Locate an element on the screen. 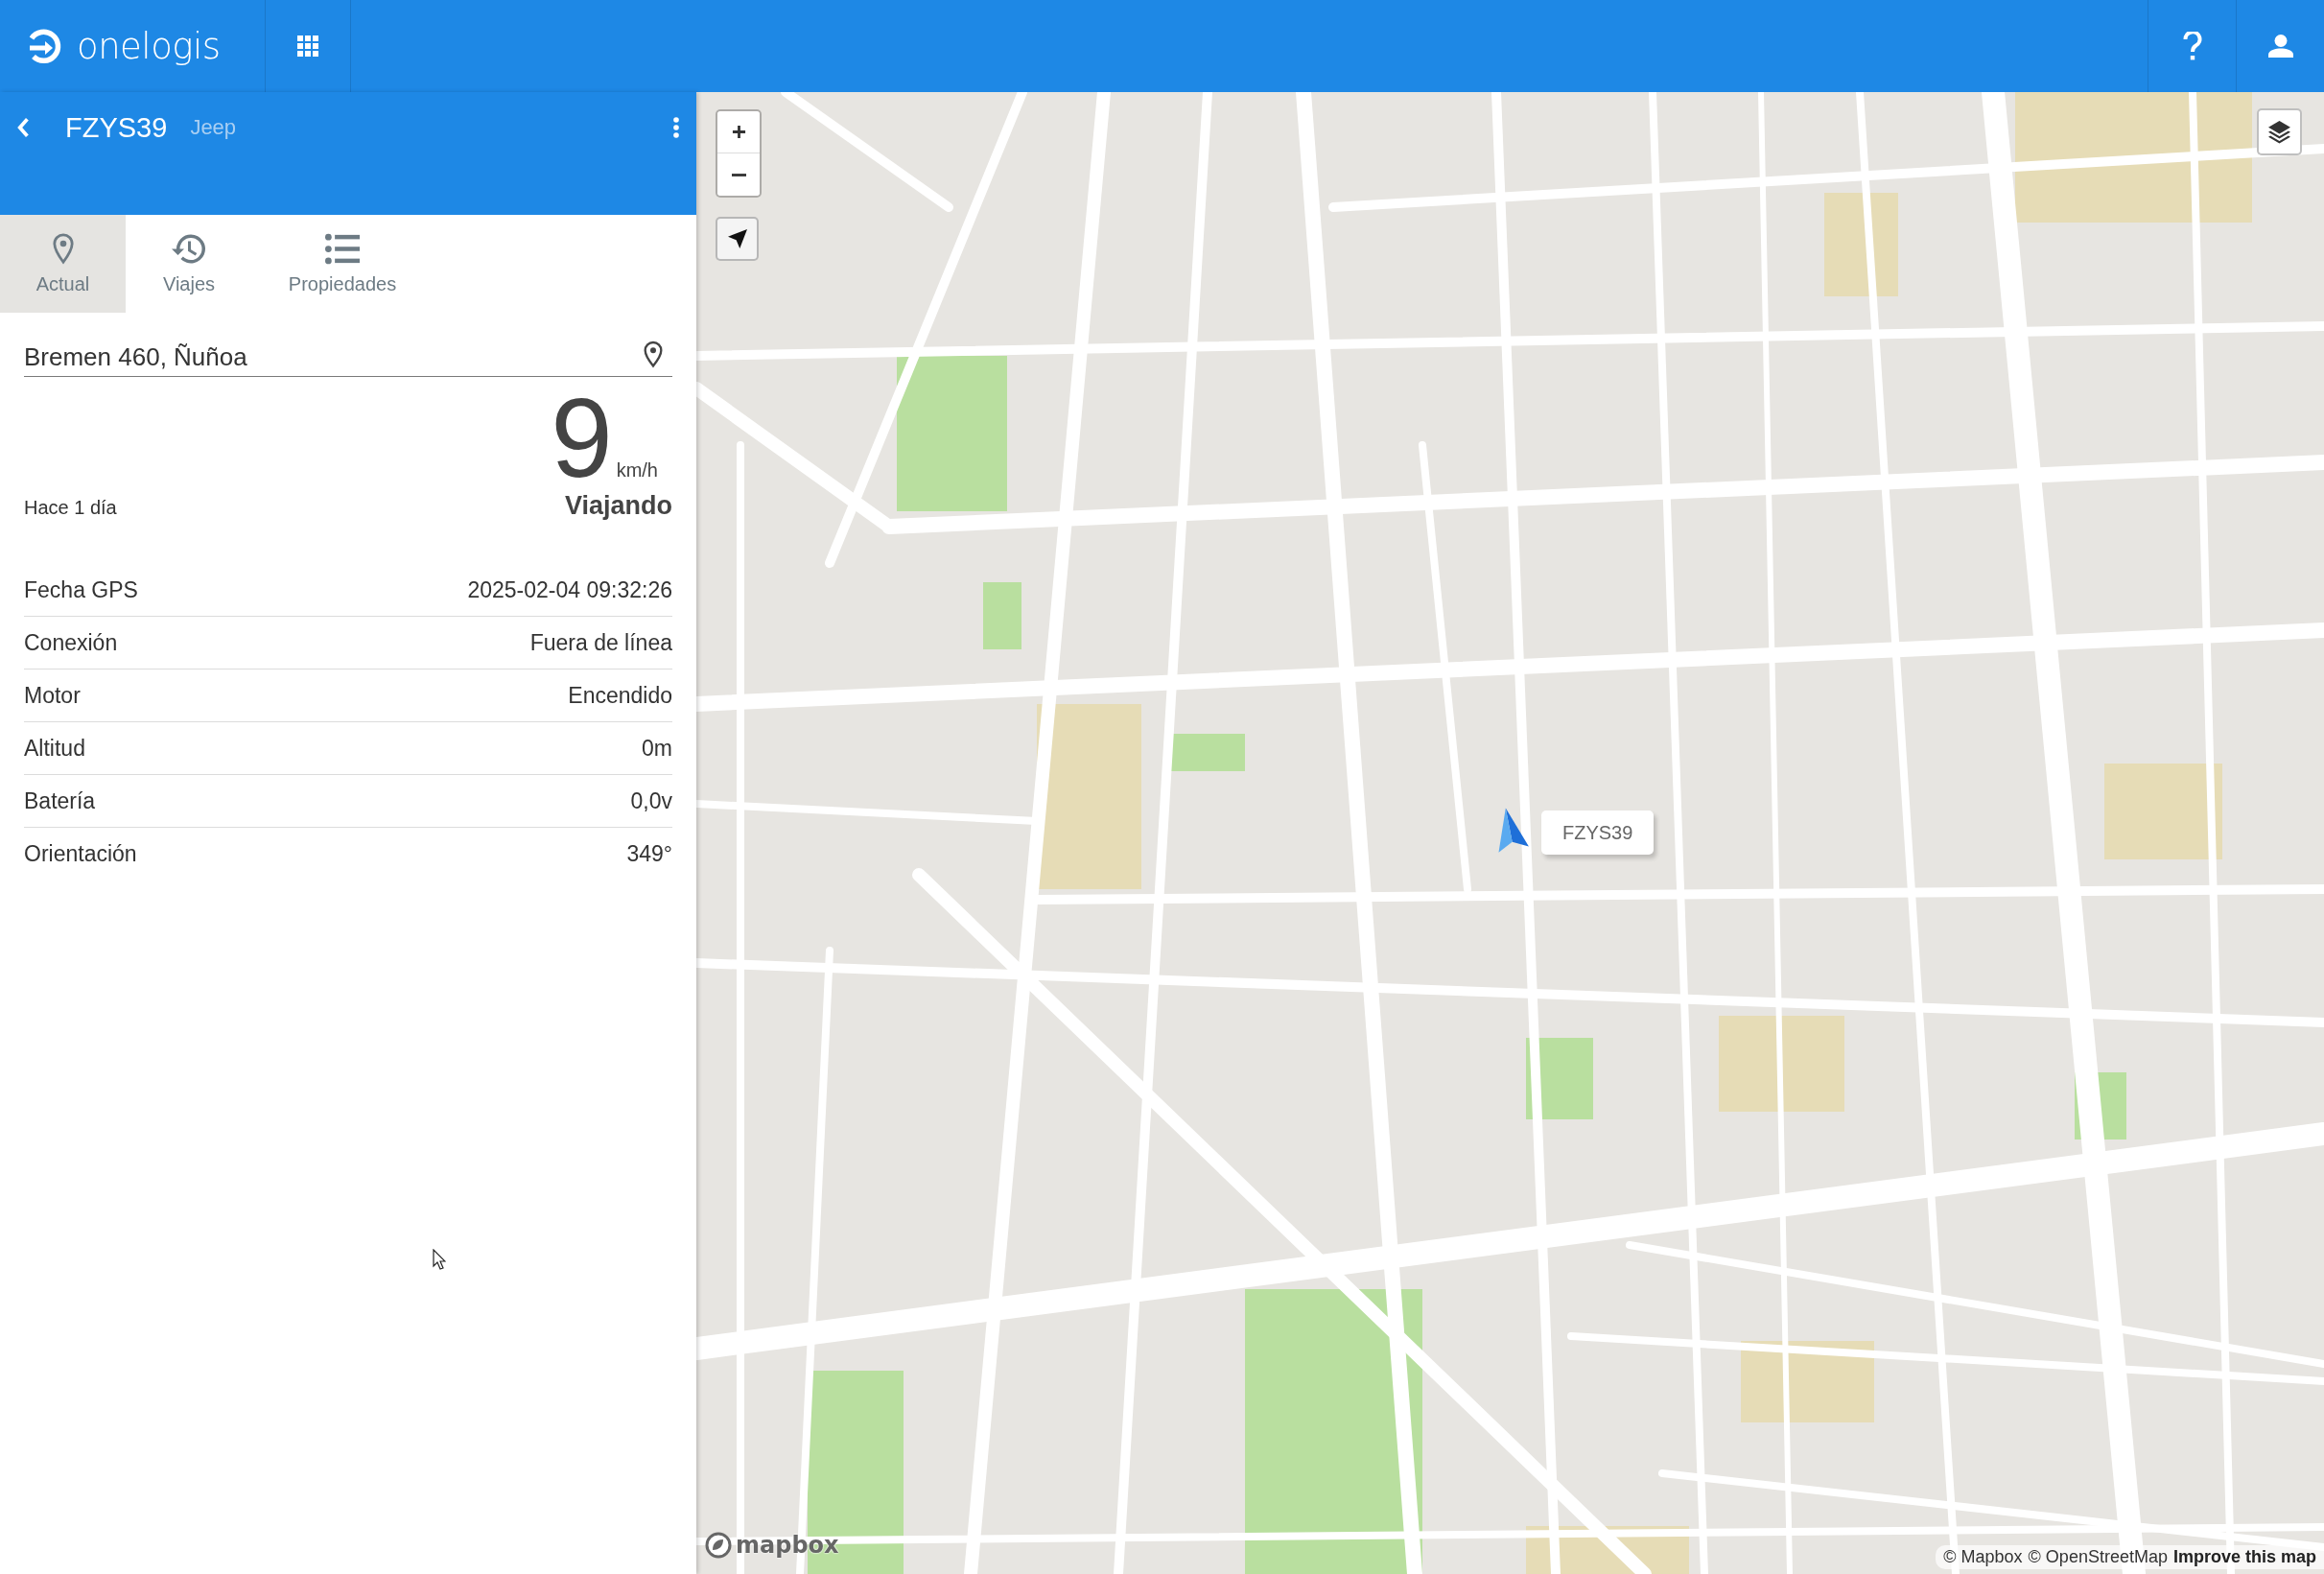 The height and width of the screenshot is (1574, 2324). minus-icon is located at coordinates (738, 175).